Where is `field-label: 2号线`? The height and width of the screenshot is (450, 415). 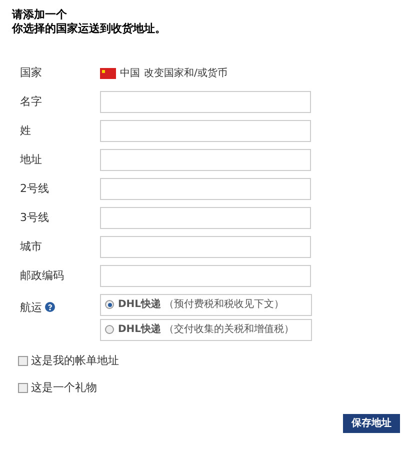
field-label: 2号线 is located at coordinates (35, 188).